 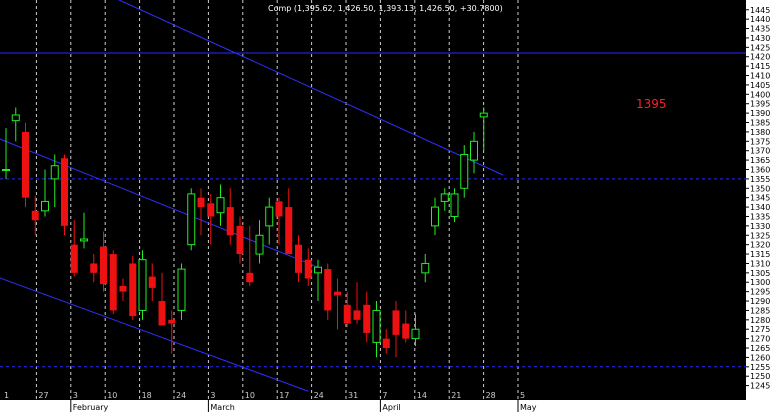 I want to click on x-tick-label: 28, so click(x=491, y=395).